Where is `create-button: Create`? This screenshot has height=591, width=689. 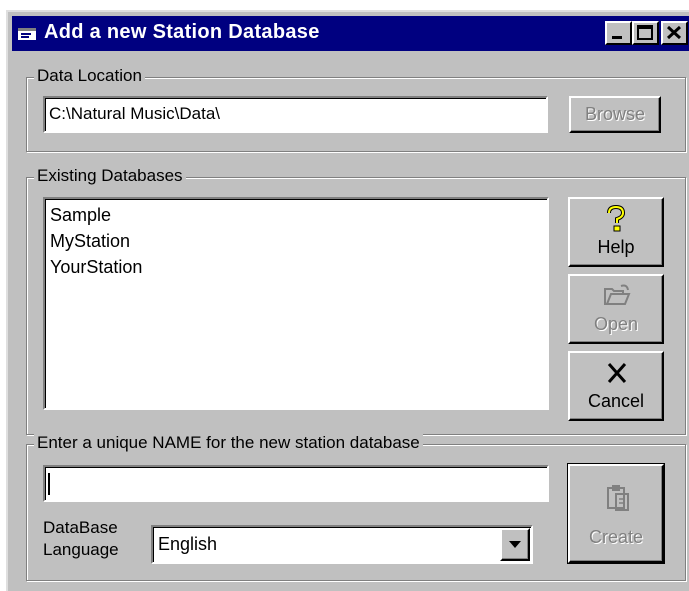
create-button: Create is located at coordinates (616, 513).